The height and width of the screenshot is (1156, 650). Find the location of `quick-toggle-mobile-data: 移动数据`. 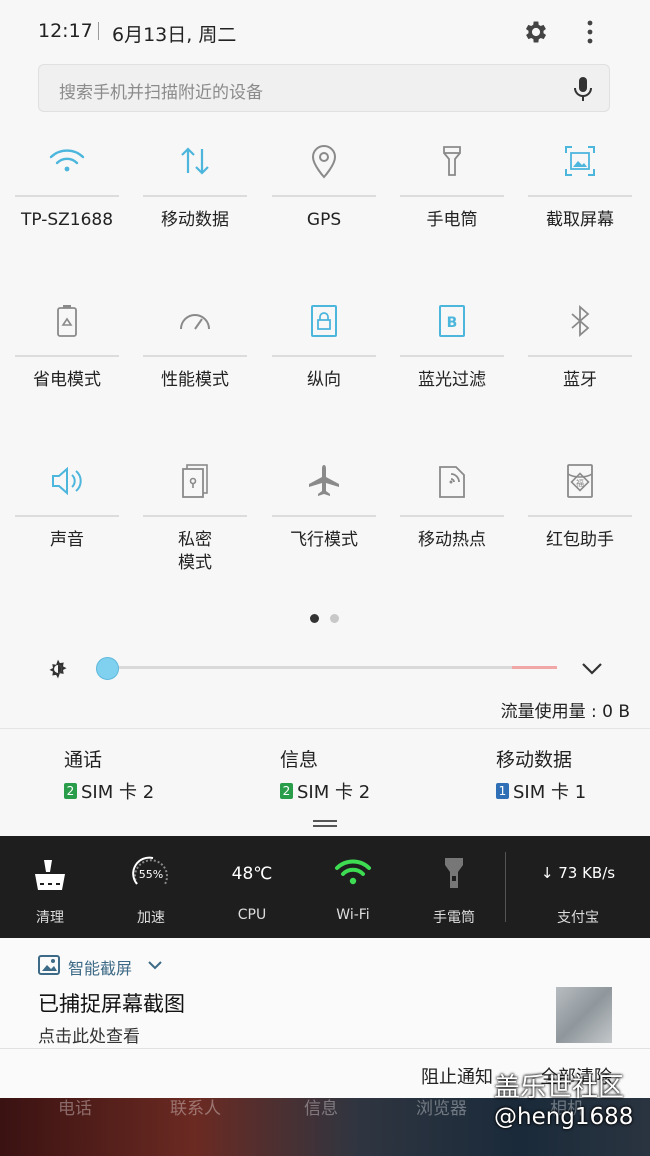

quick-toggle-mobile-data: 移动数据 is located at coordinates (195, 190).